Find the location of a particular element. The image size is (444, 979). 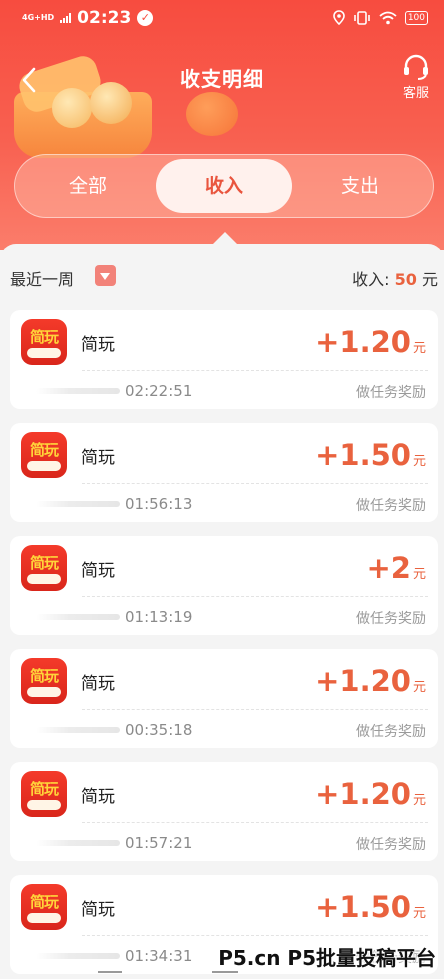

transaction-card: 简玩 简玩 +1.50 元 01:56:13 做任务奖励 is located at coordinates (224, 472).